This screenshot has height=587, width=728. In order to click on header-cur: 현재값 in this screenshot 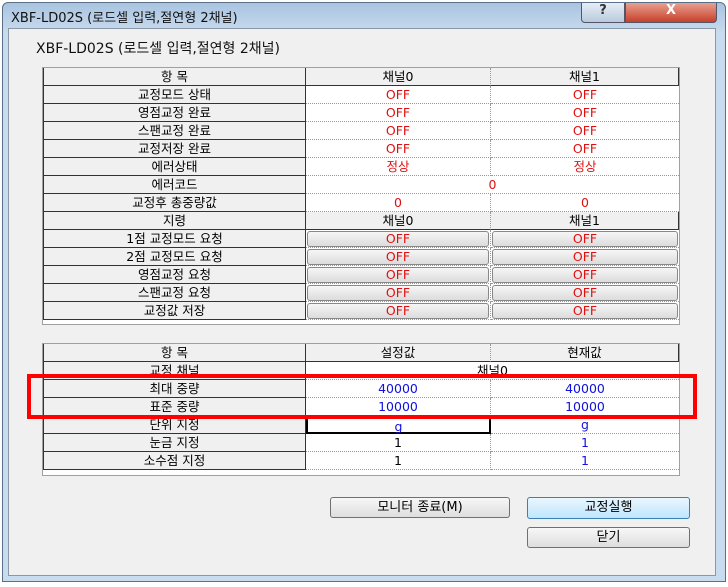, I will do `click(585, 353)`.